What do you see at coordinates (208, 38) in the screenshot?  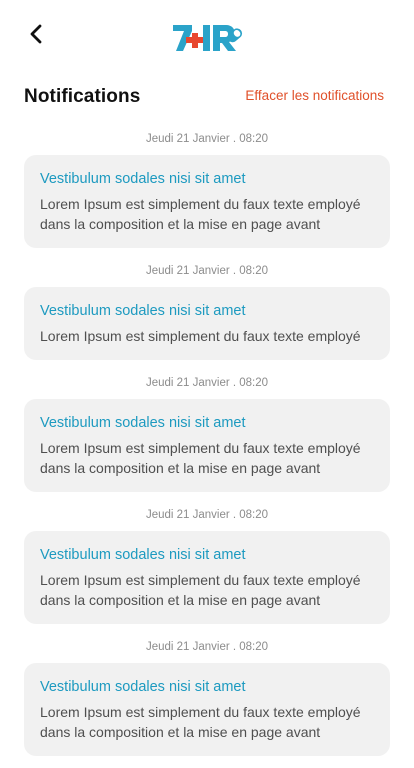 I see `app-logo` at bounding box center [208, 38].